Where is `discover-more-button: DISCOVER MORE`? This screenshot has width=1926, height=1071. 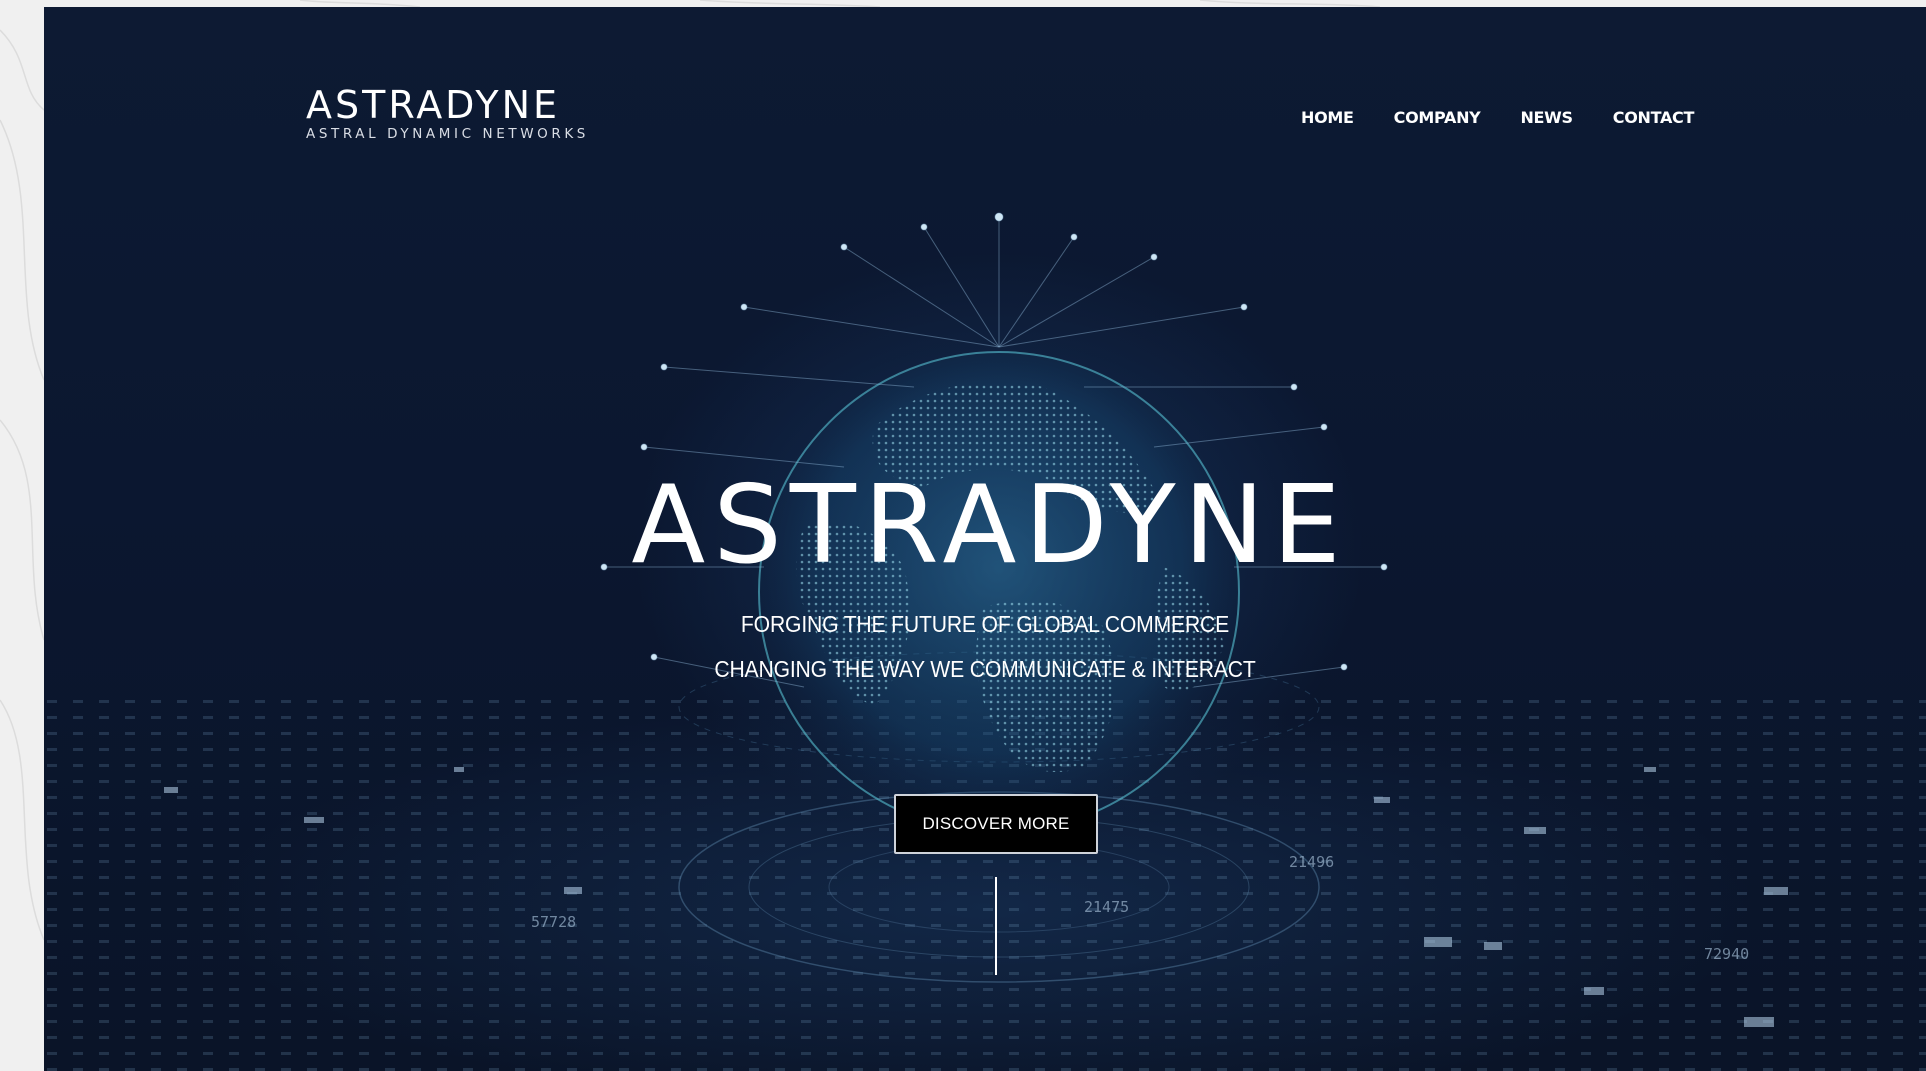
discover-more-button: DISCOVER MORE is located at coordinates (996, 824).